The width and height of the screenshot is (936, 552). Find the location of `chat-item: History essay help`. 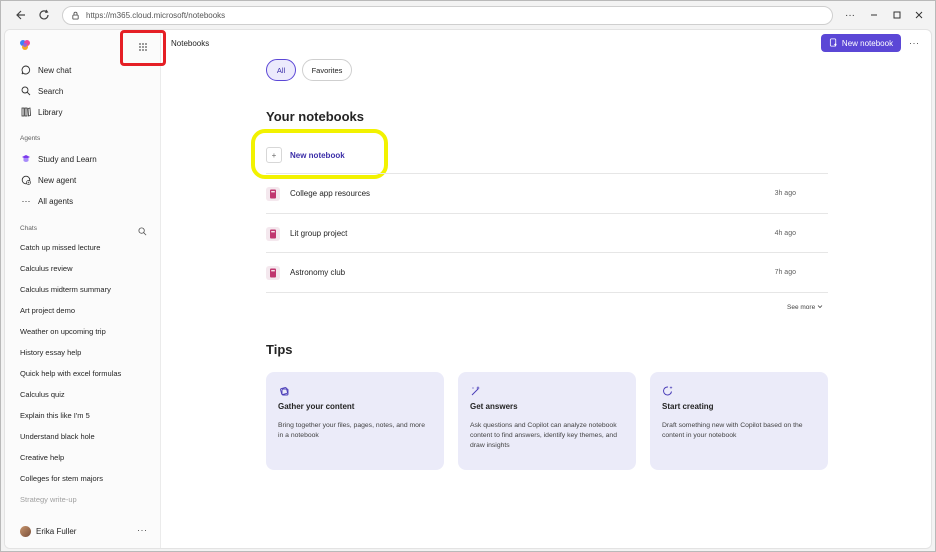

chat-item: History essay help is located at coordinates (50, 352).